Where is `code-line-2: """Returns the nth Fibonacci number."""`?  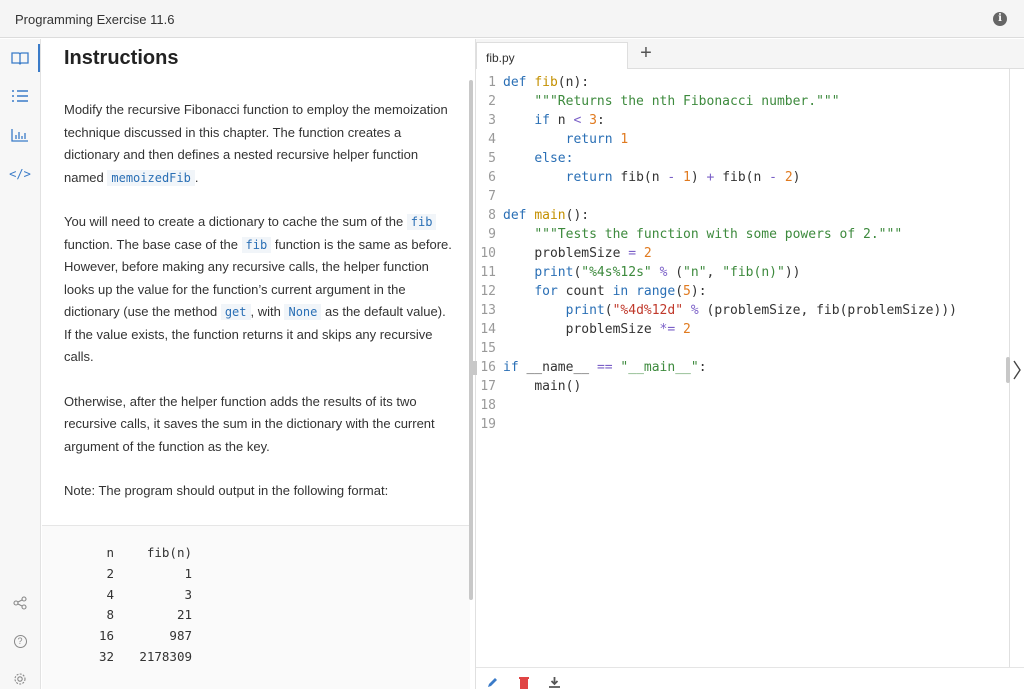 code-line-2: """Returns the nth Fibonacci number.""" is located at coordinates (671, 101).